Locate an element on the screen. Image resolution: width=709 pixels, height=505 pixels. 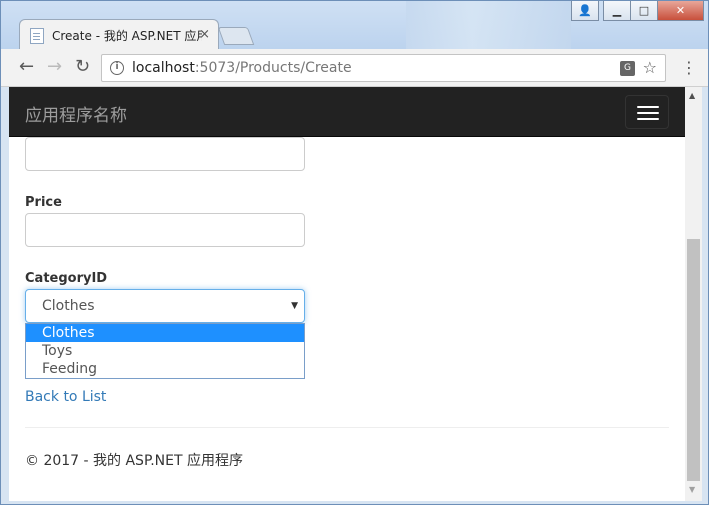
category-label: CategoryID is located at coordinates (66, 278).